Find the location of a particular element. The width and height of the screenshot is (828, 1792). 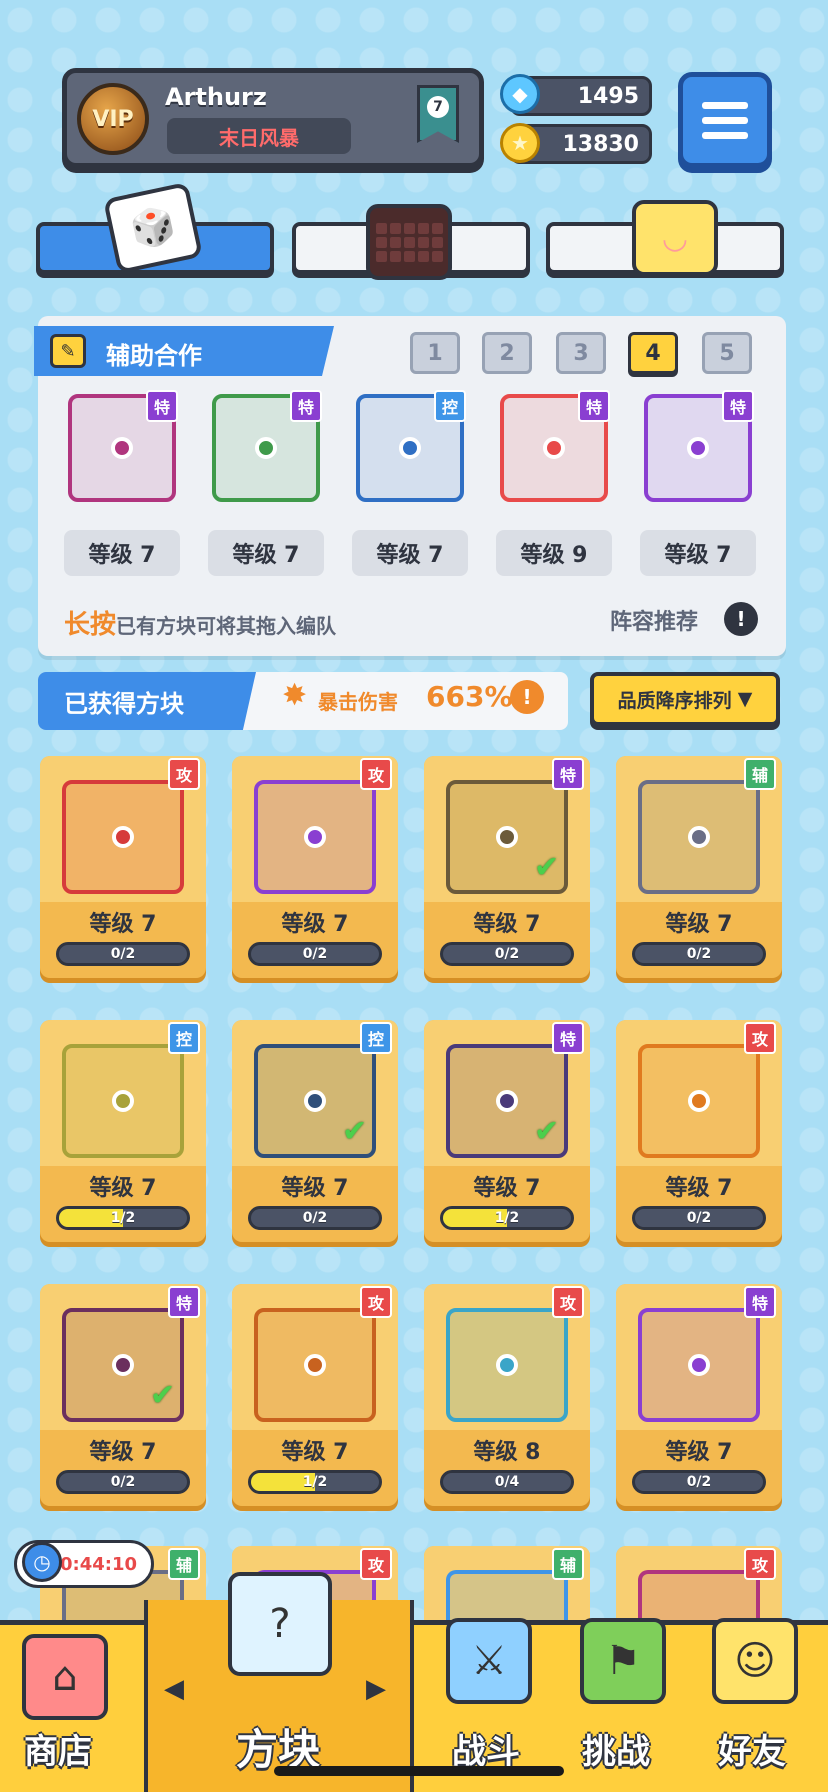

profile-panel: VIP Arthurz 末日风暴 7 is located at coordinates (273, 118).